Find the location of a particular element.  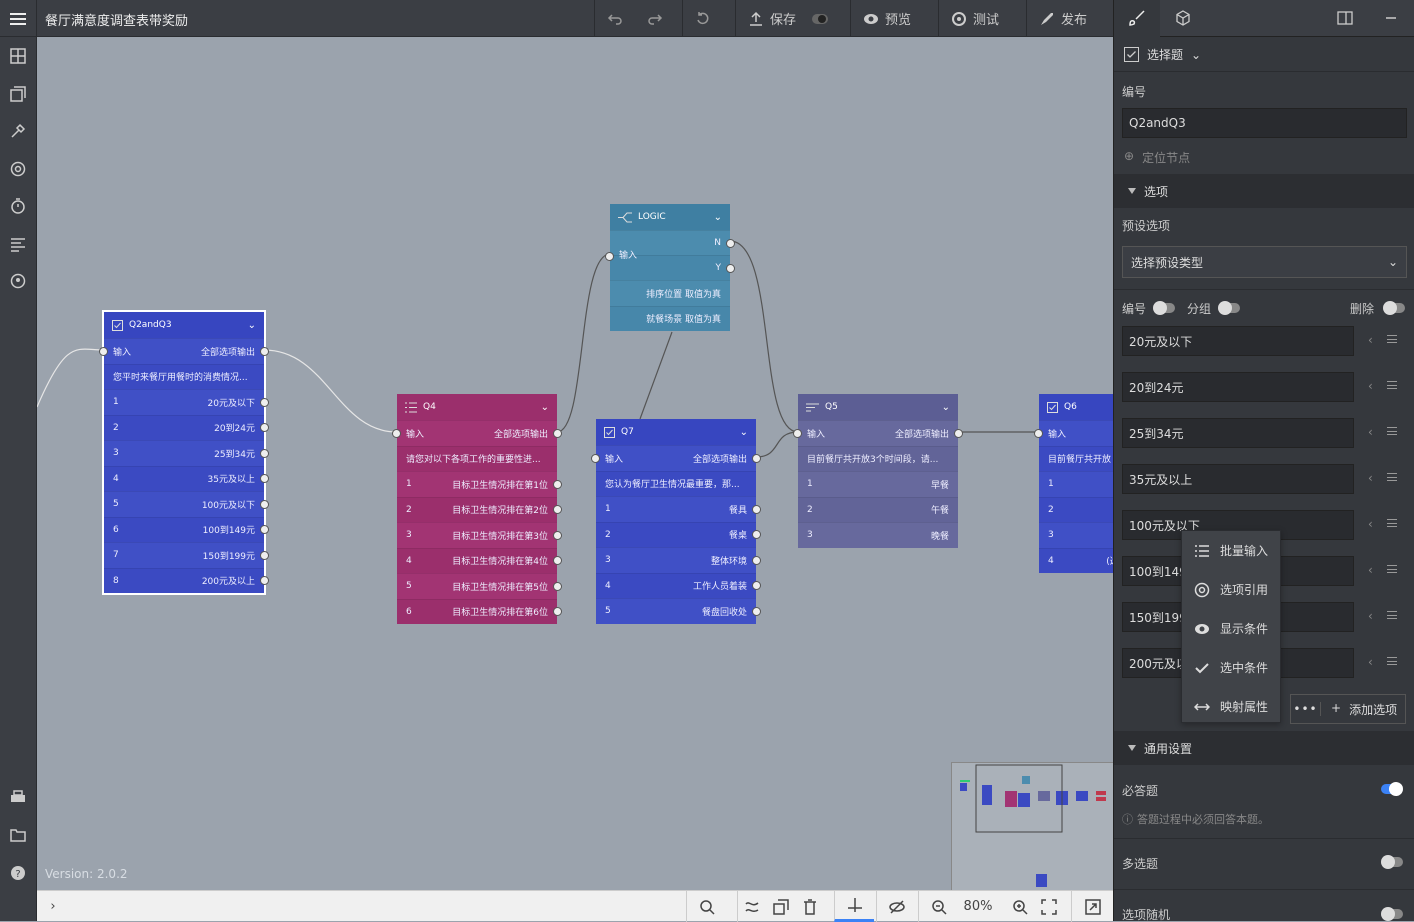

mapping-property-item: 映射属性 is located at coordinates (1231, 706).